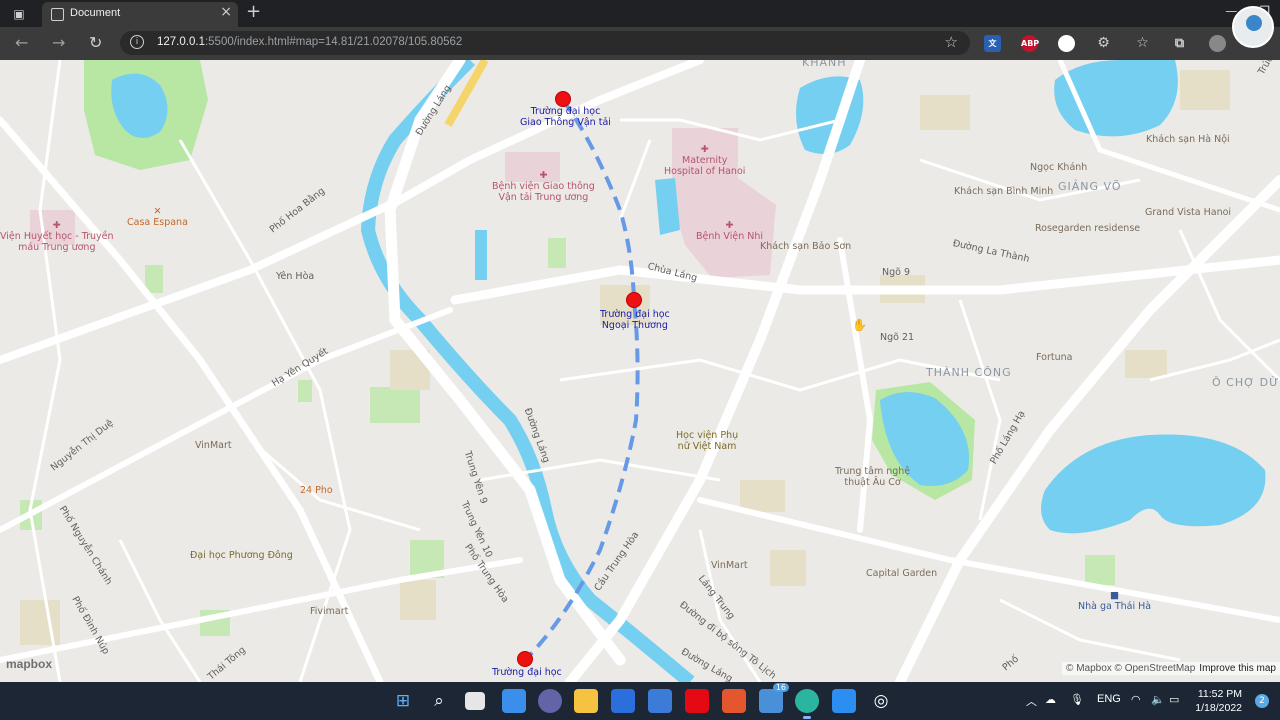 The width and height of the screenshot is (1280, 720). Describe the element at coordinates (1030, 43) in the screenshot. I see `adblock-extension-icon: ABP` at that location.